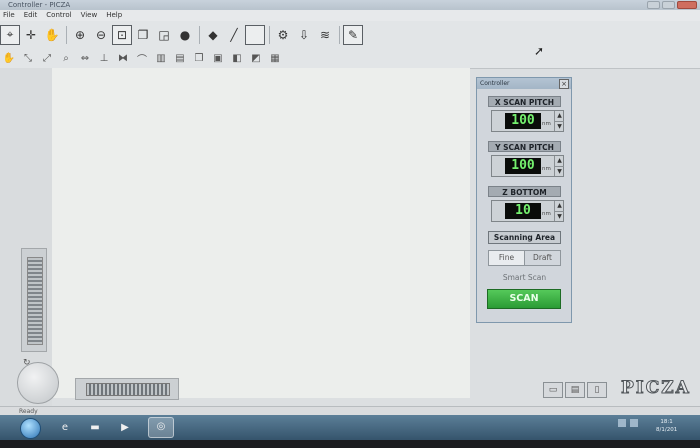  I want to click on scanning-area-button: Scanning Area, so click(524, 237).